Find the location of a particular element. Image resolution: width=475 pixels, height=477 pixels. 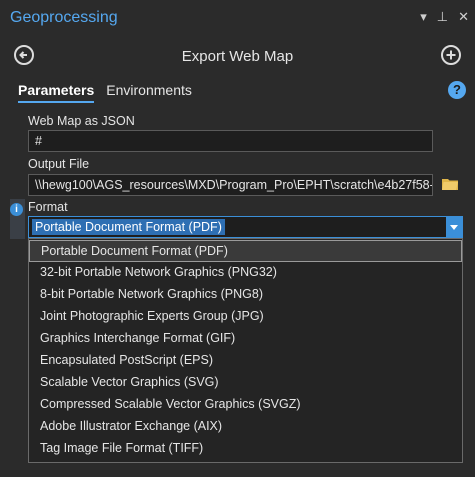

tab-environments: Environments is located at coordinates (149, 92).